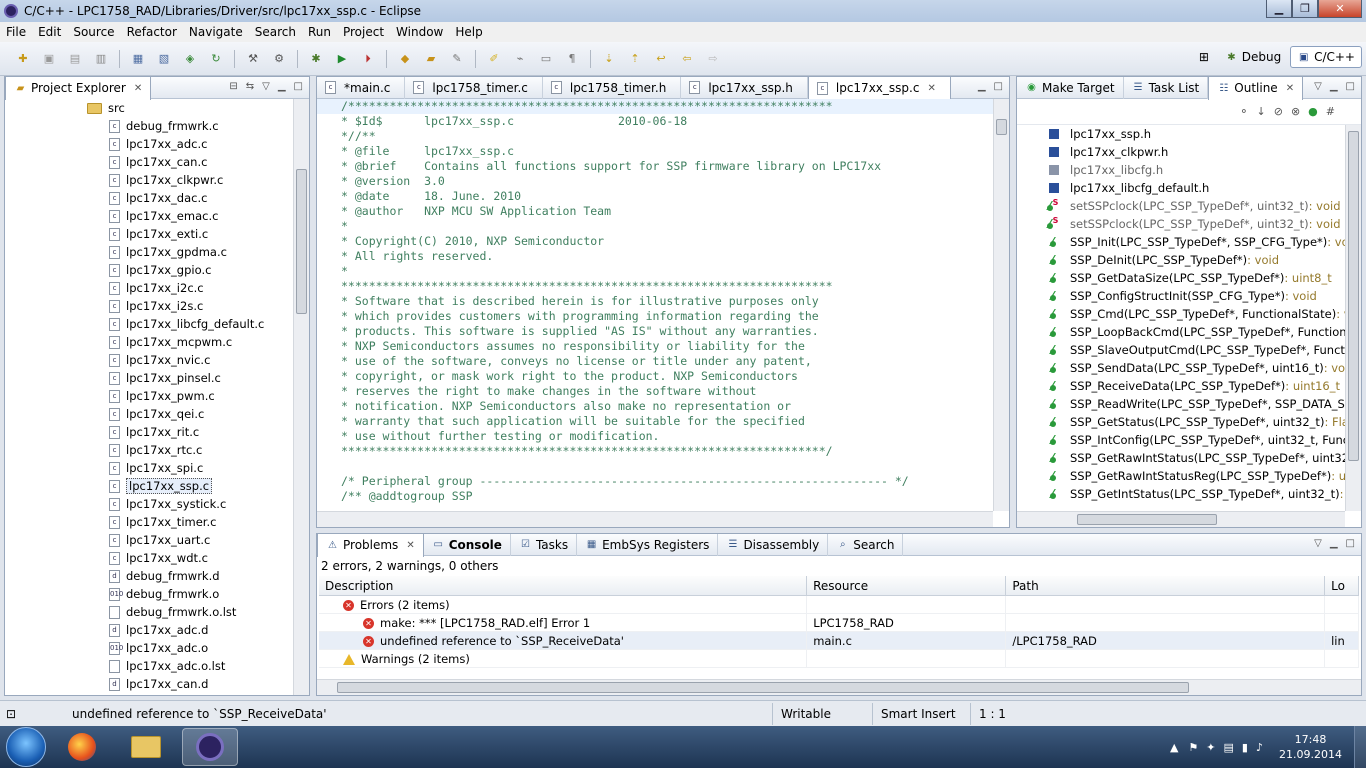 The height and width of the screenshot is (768, 1366). I want to click on tree-file: d lpc17xx_adc.d, so click(149, 630).